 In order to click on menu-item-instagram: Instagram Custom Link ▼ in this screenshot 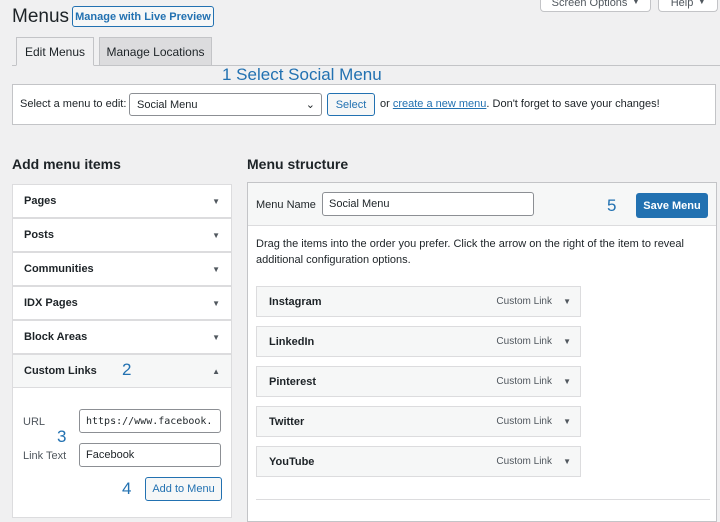, I will do `click(418, 301)`.